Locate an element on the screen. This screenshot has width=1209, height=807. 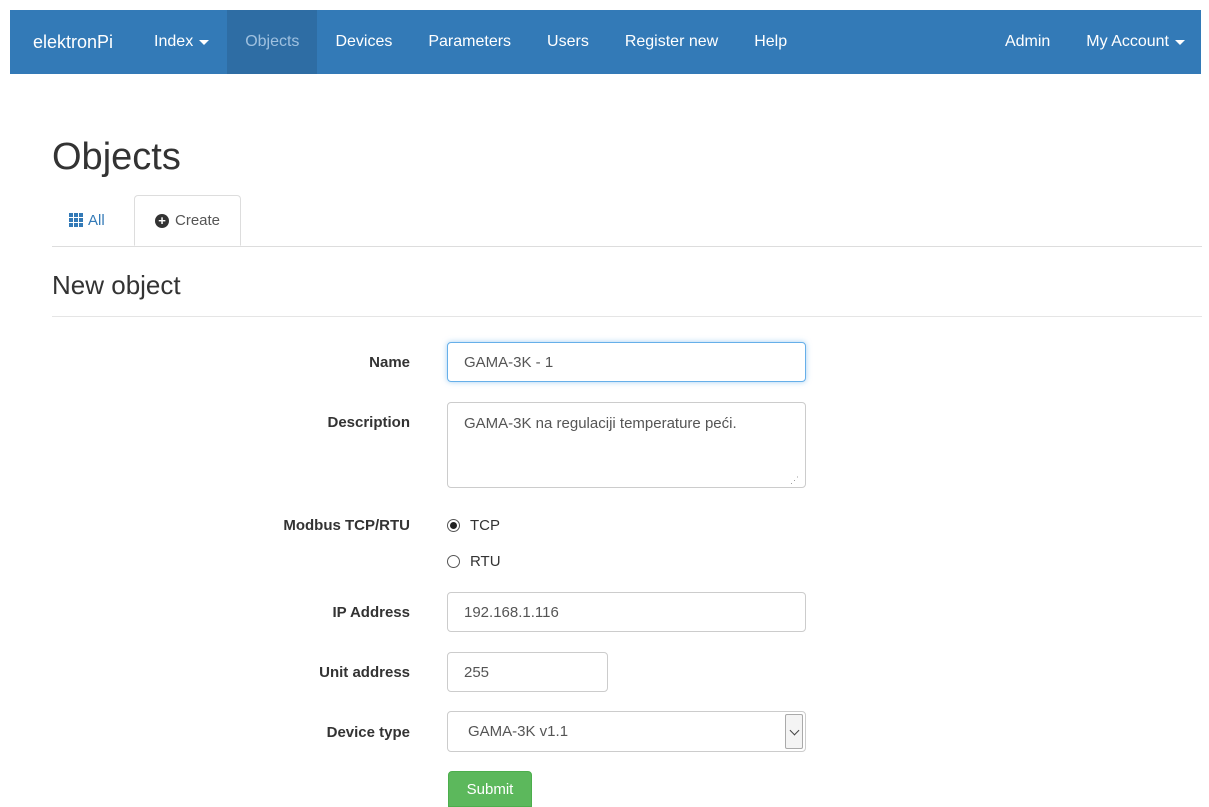
nav-index-dropdown: Index is located at coordinates (181, 42).